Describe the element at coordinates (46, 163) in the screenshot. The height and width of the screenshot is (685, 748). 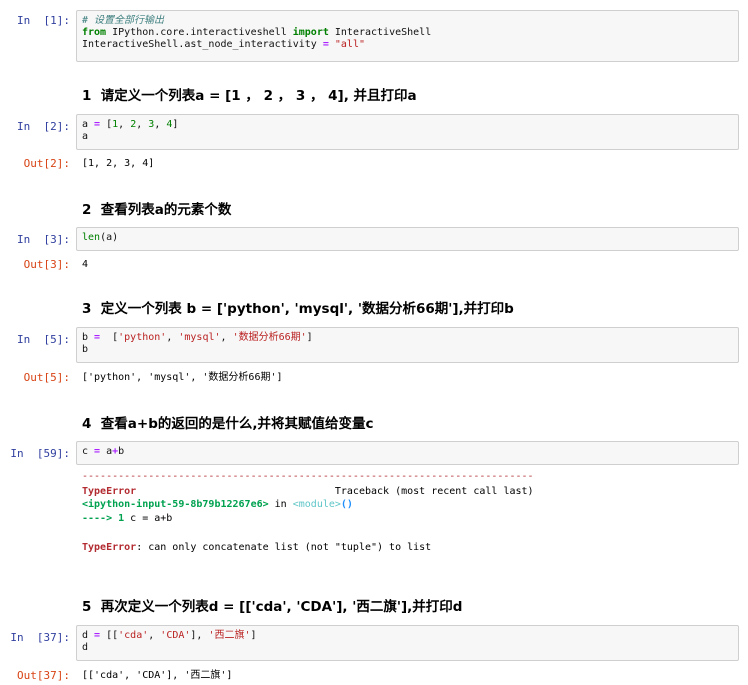
I see `output-prompt: Out[2]:` at that location.